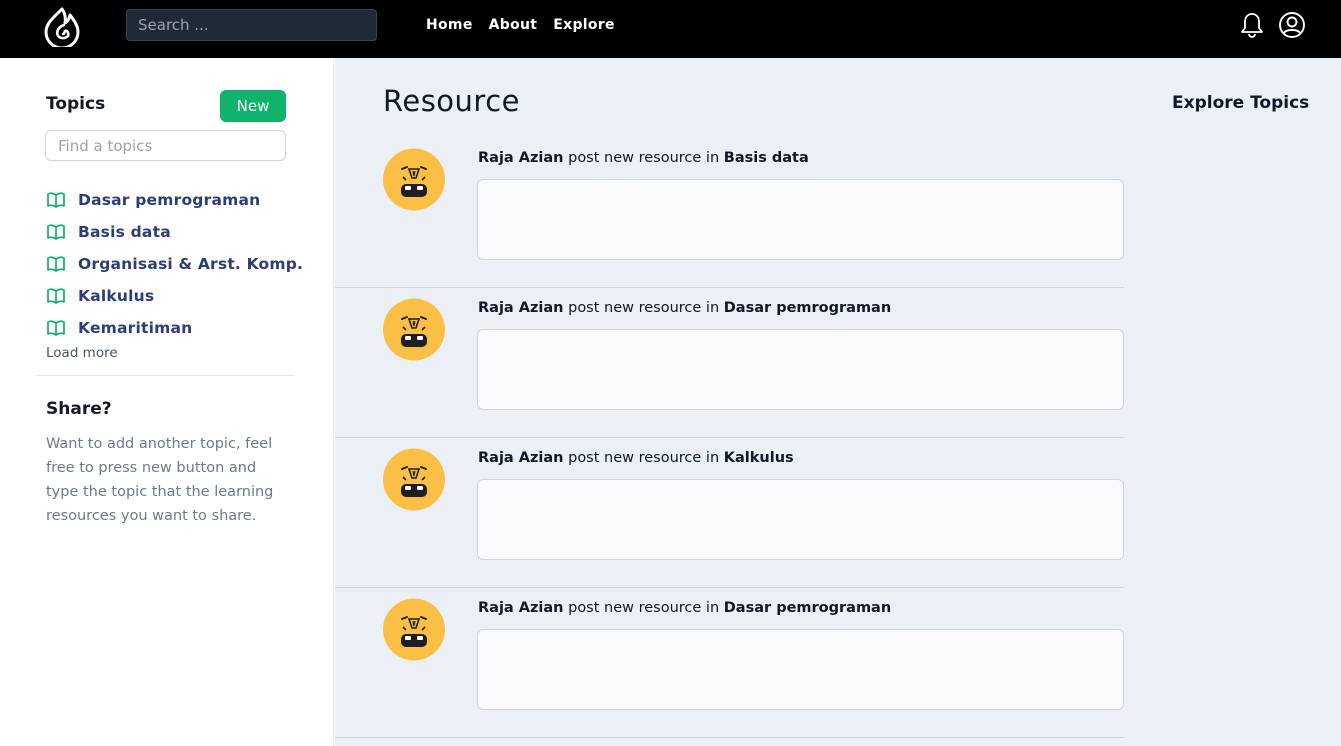 The height and width of the screenshot is (746, 1341). Describe the element at coordinates (174, 232) in the screenshot. I see `topic-item-basis-data: Basis data` at that location.